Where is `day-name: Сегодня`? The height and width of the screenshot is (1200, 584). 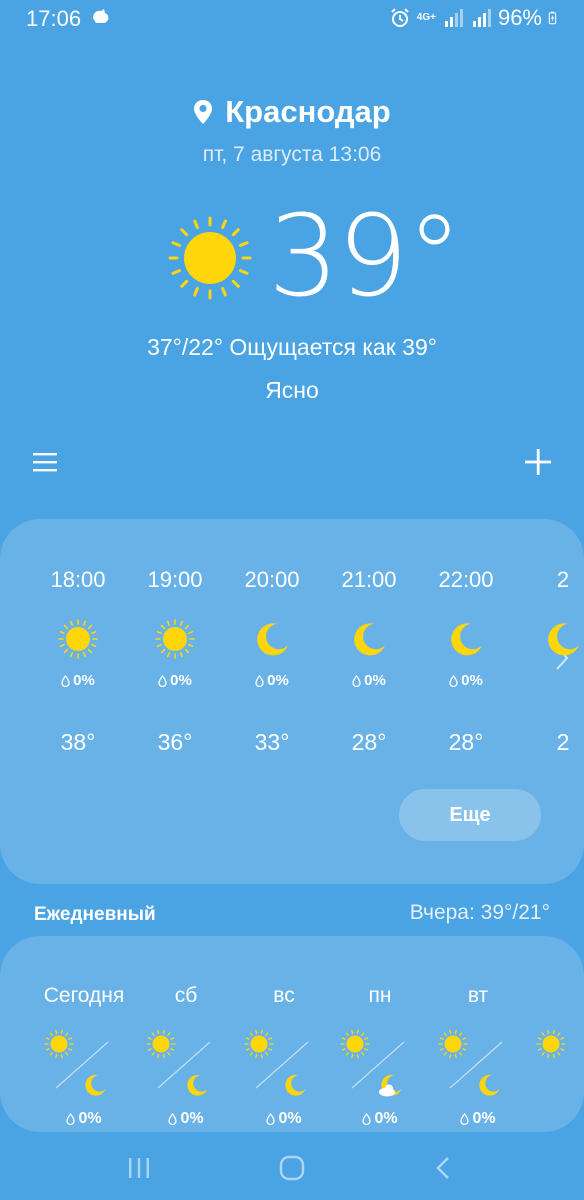 day-name: Сегодня is located at coordinates (84, 995).